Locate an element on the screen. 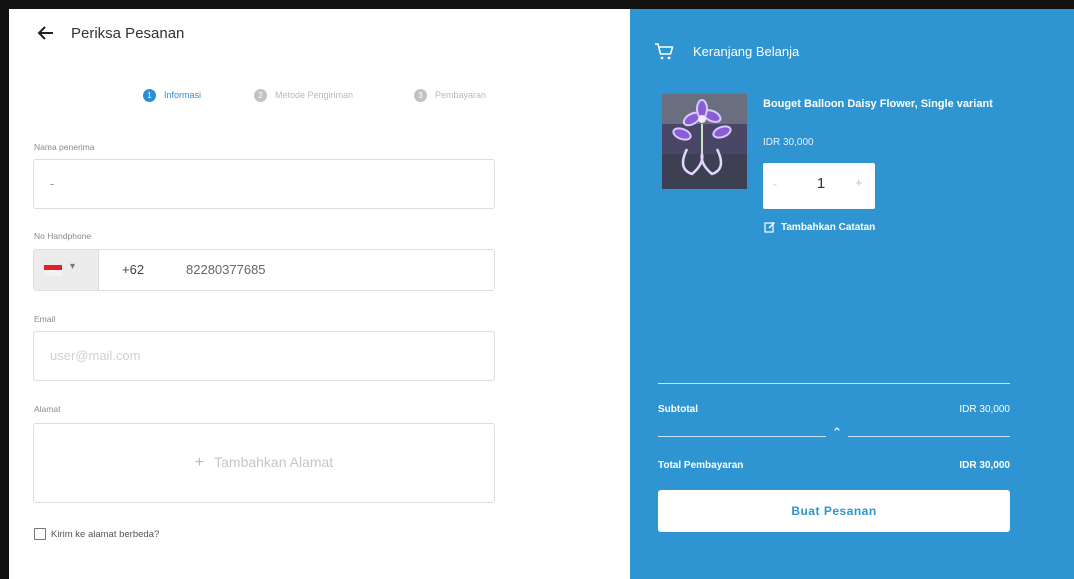 The image size is (1074, 579). different-address-checkbox is located at coordinates (40, 534).